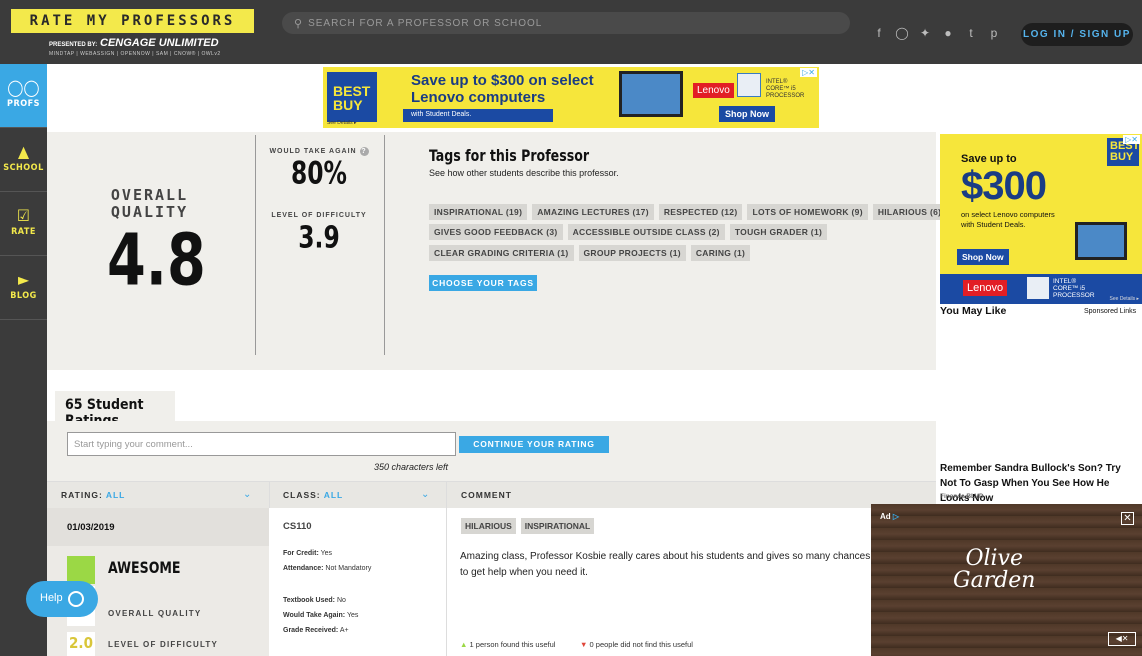  I want to click on sponsored-links-label: Sponsored Links, so click(1110, 311).